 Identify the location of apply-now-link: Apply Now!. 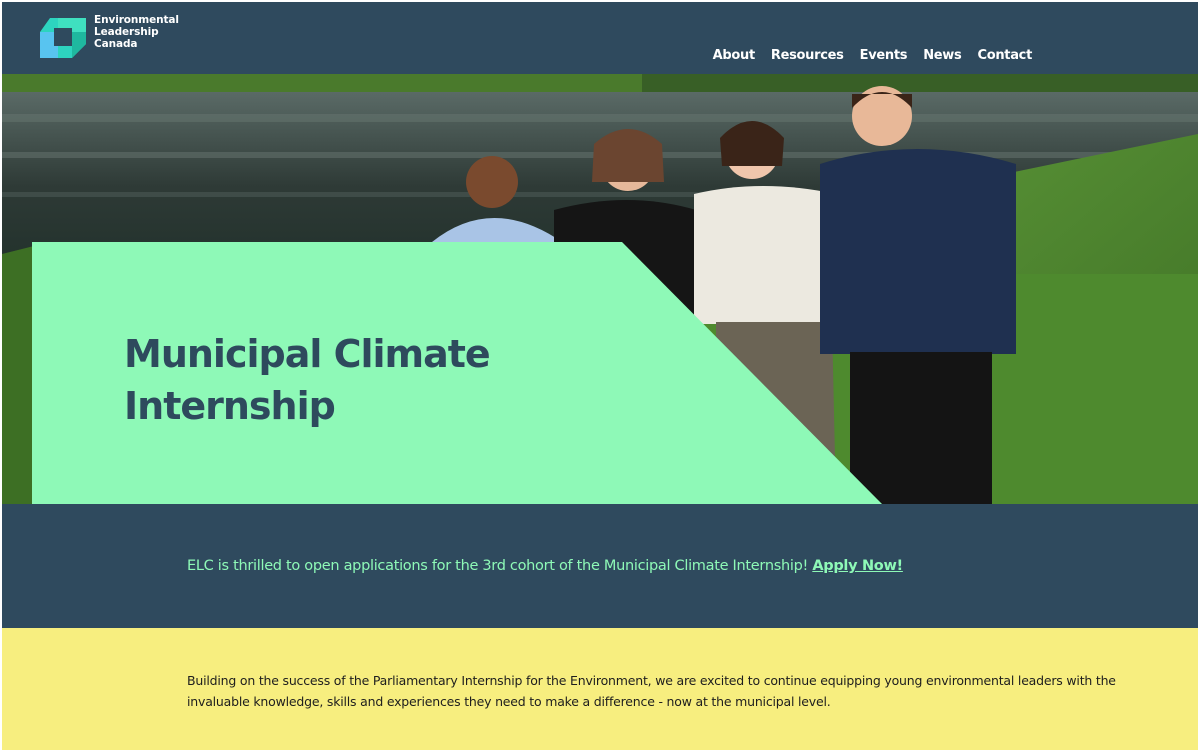
(857, 566).